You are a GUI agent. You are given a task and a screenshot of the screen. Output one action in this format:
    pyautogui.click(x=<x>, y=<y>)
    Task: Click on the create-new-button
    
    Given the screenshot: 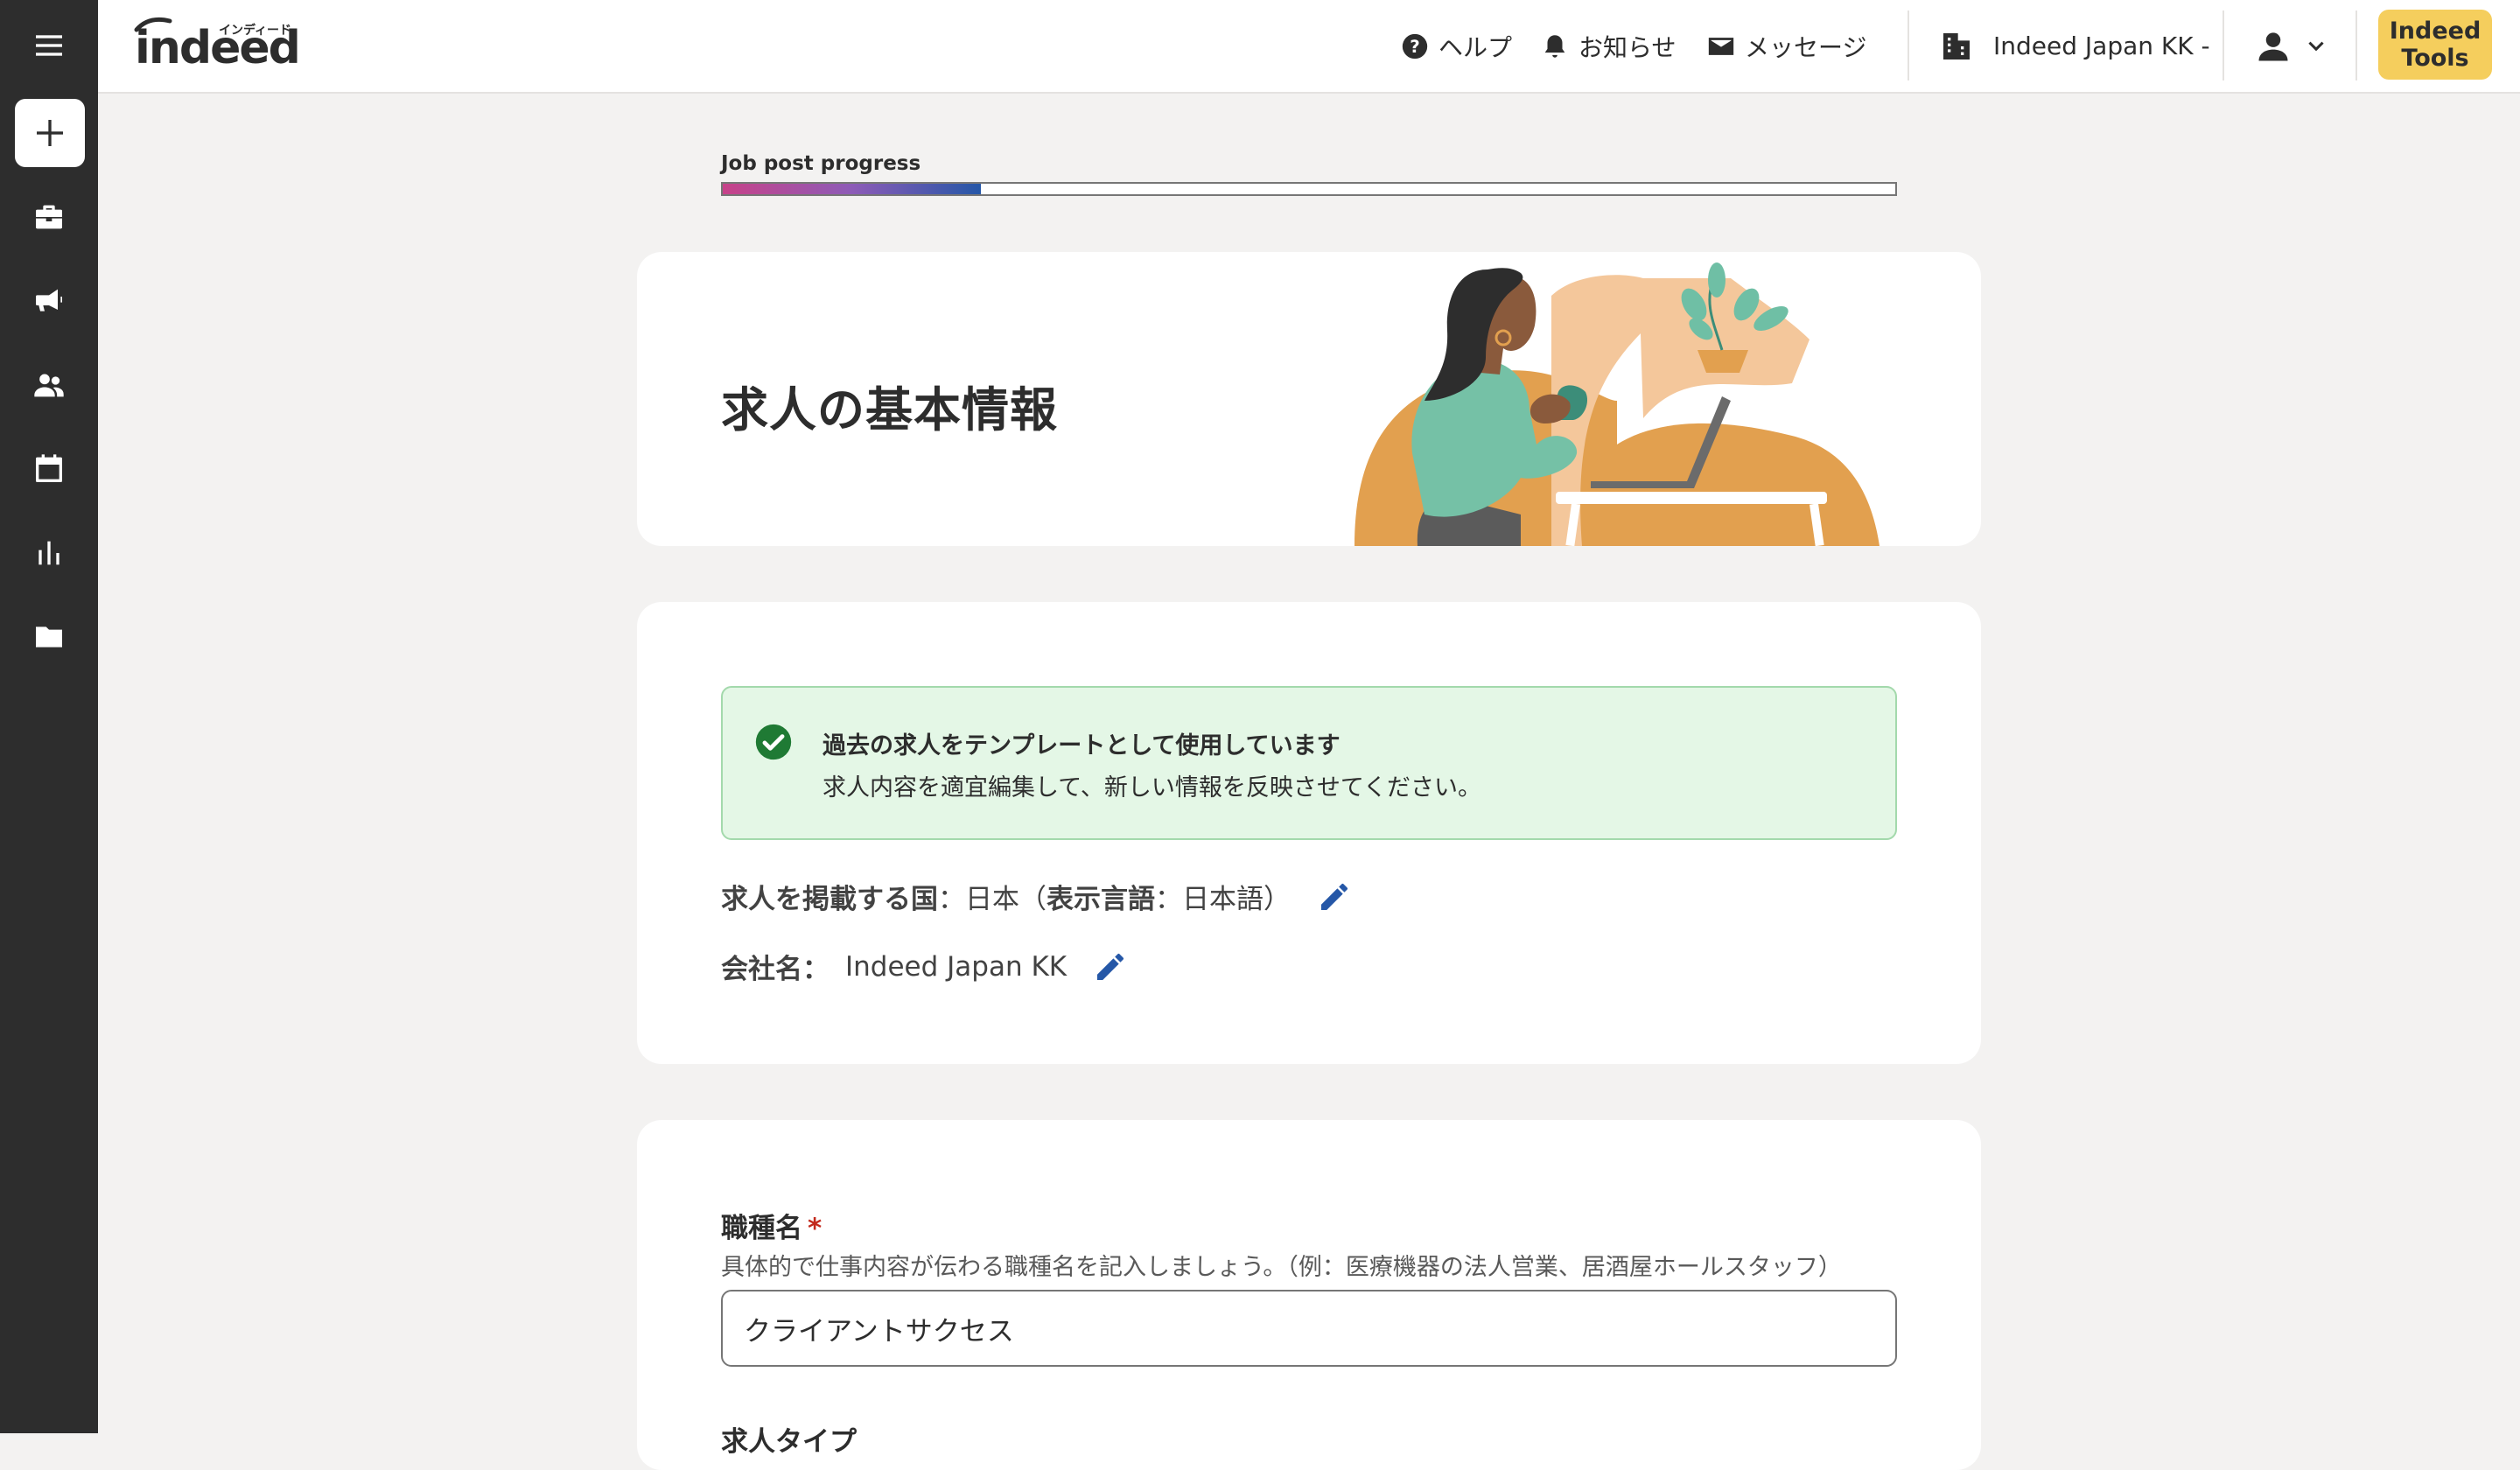 What is the action you would take?
    pyautogui.click(x=50, y=133)
    